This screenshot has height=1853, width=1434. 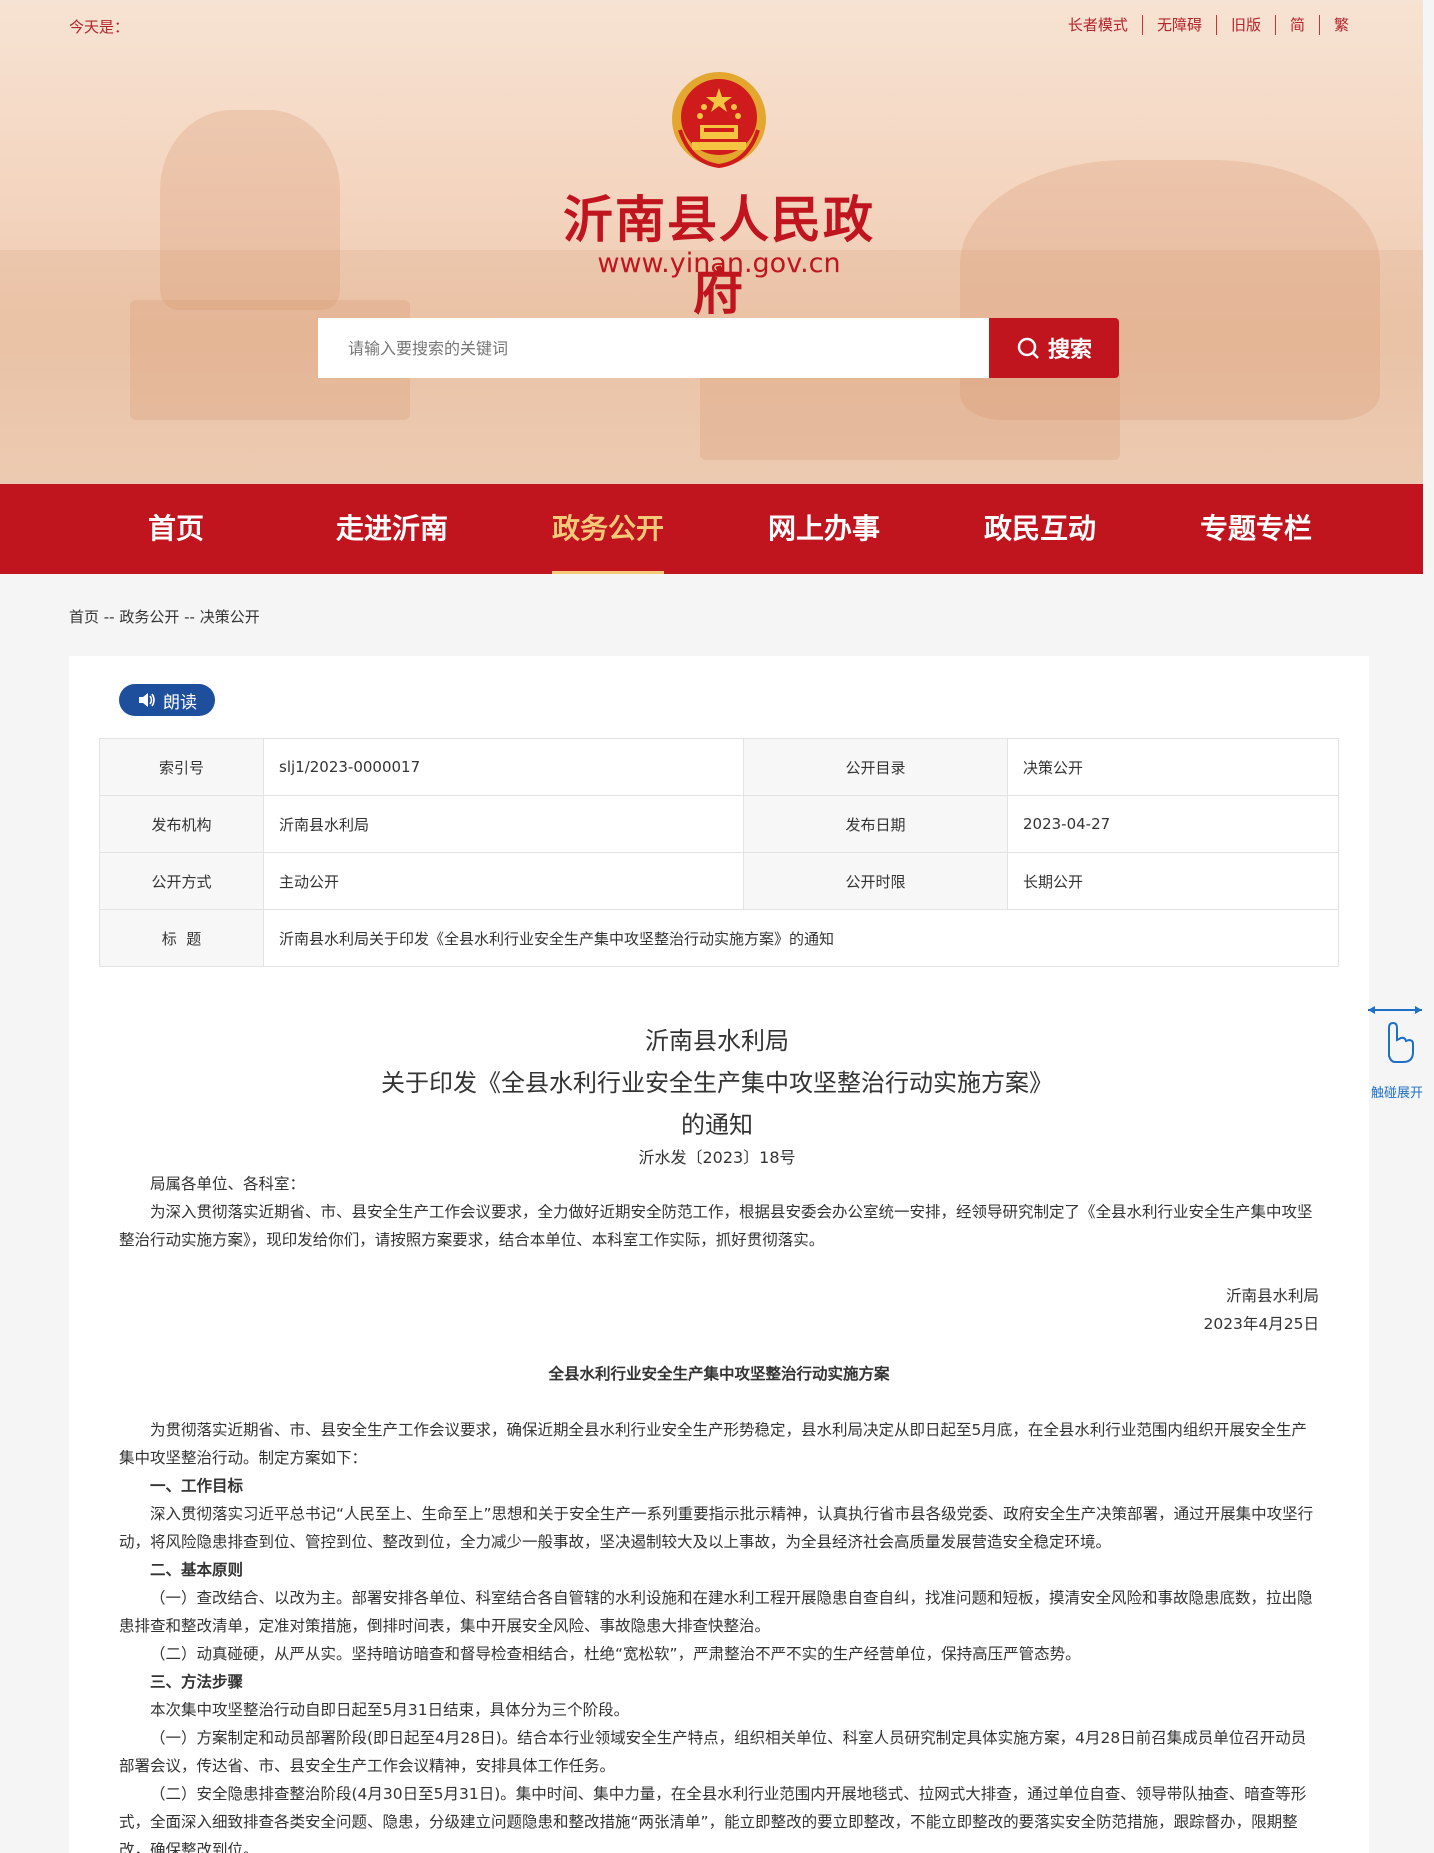 I want to click on document-title-line: 关于印发《全县水利行业安全生产集中攻坚整治行动实施方案》, so click(x=717, y=1083).